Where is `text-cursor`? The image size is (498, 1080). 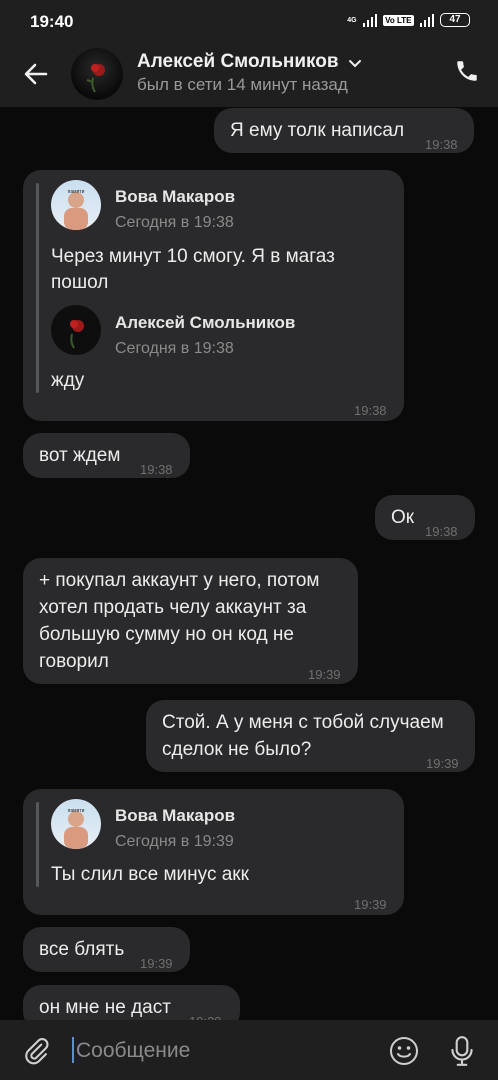
text-cursor is located at coordinates (73, 1050).